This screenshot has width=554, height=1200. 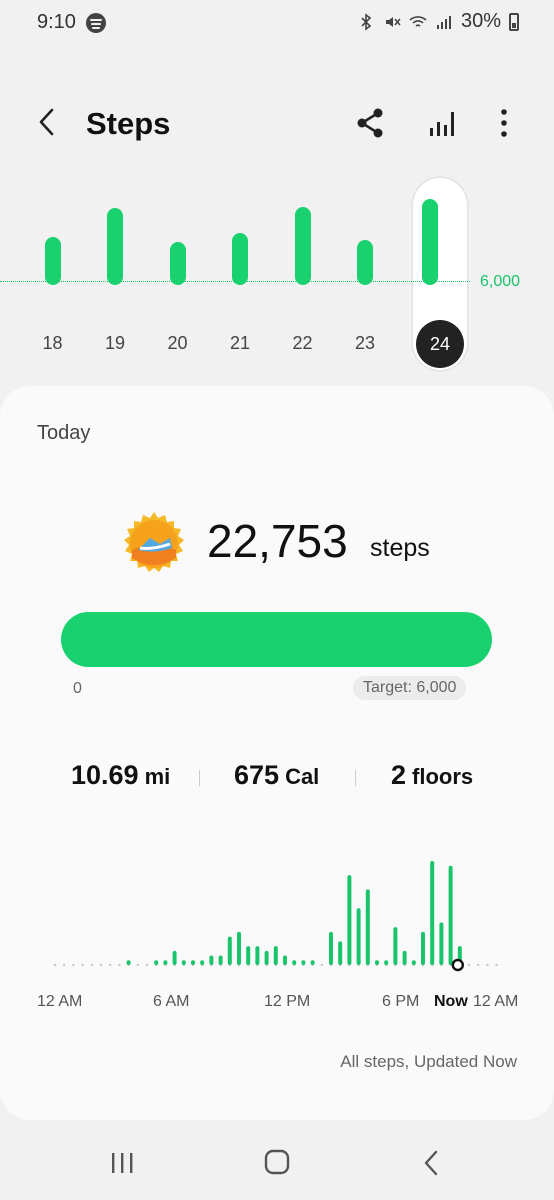 I want to click on distance-value: 10.69, so click(x=105, y=775).